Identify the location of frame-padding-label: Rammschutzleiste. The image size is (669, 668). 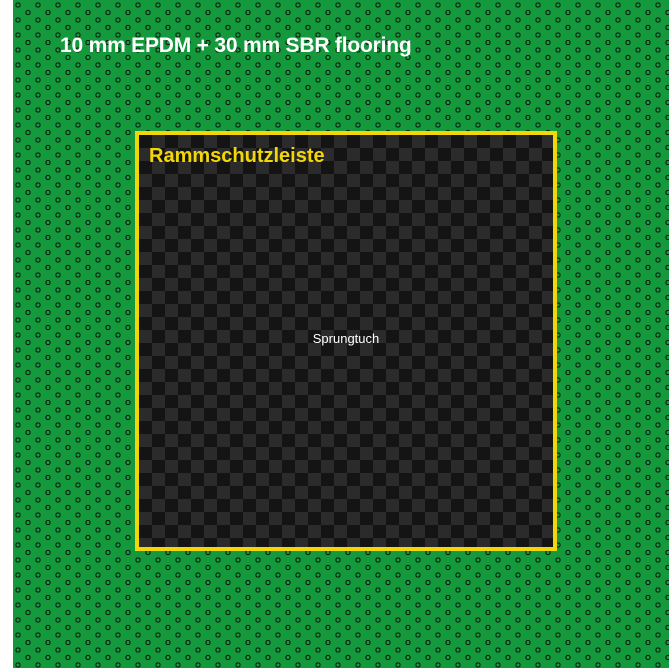
(237, 156).